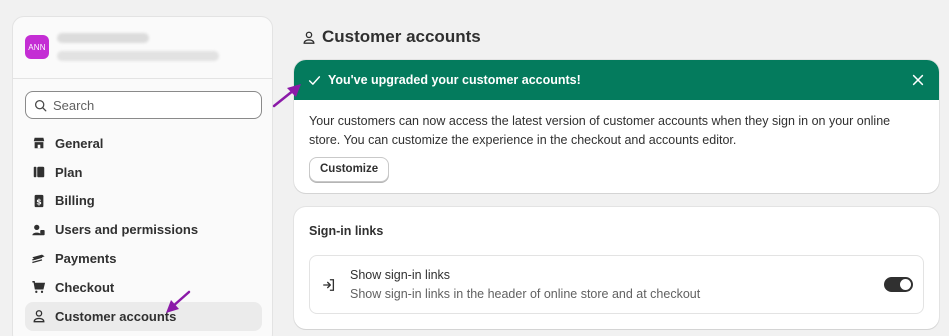  I want to click on card-title: Sign-in links, so click(346, 231).